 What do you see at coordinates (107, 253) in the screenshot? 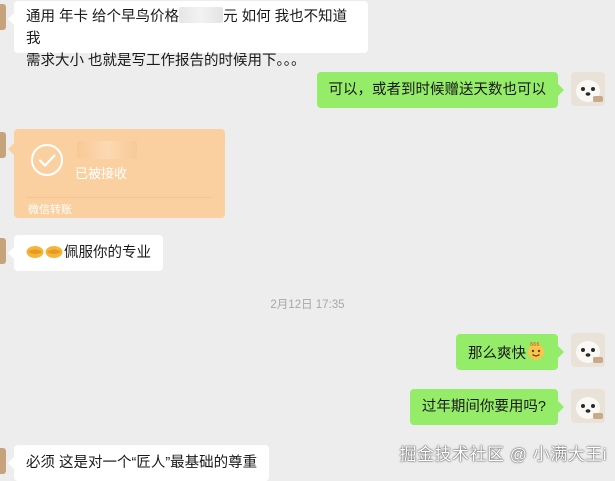
I see `message-text: 佩服你的专业` at bounding box center [107, 253].